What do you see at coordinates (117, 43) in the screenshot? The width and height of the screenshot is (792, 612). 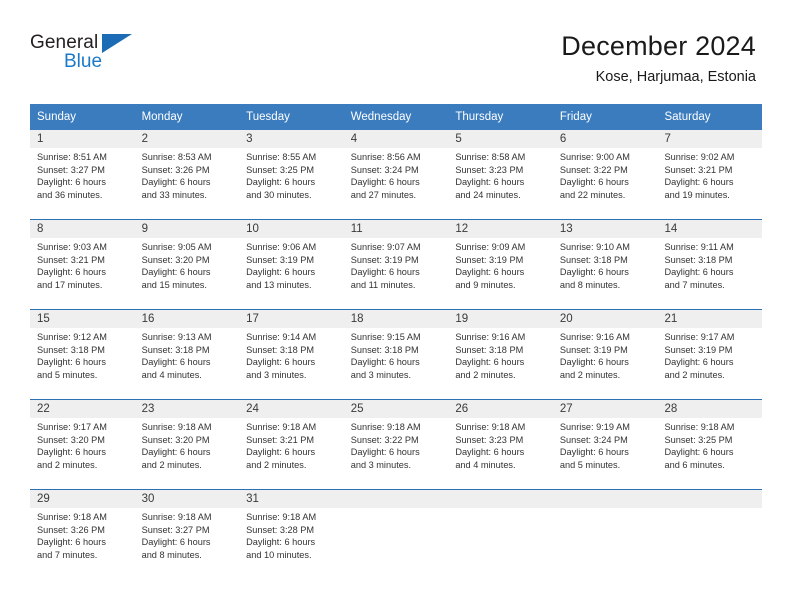 I see `logo-triangle-icon` at bounding box center [117, 43].